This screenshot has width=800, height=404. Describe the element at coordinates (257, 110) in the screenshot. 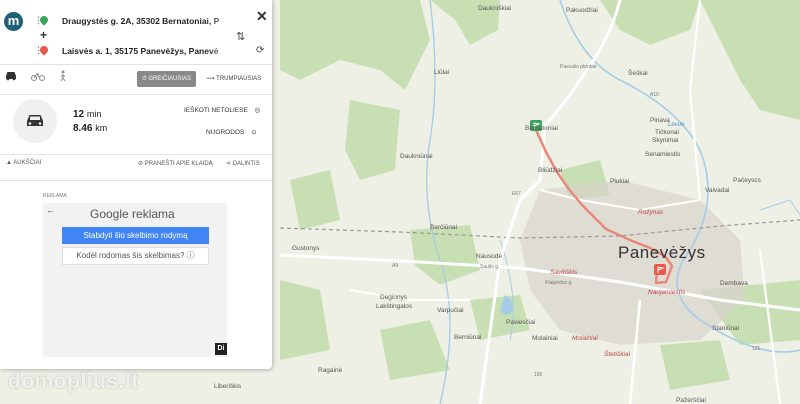

I see `target-icon: ◎` at that location.